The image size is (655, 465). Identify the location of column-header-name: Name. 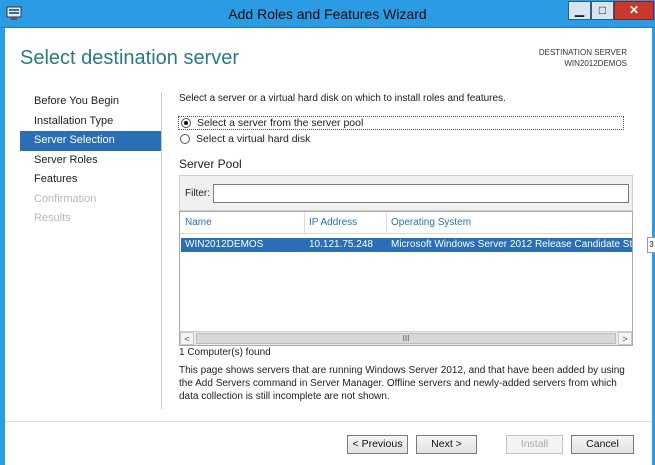
(198, 222).